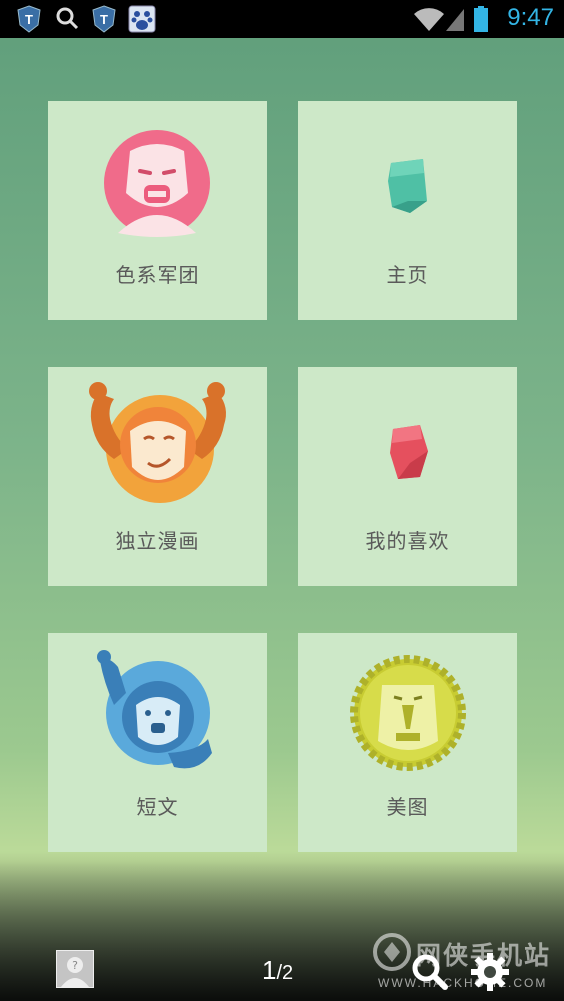  What do you see at coordinates (408, 713) in the screenshot?
I see `yellow-lion-icon` at bounding box center [408, 713].